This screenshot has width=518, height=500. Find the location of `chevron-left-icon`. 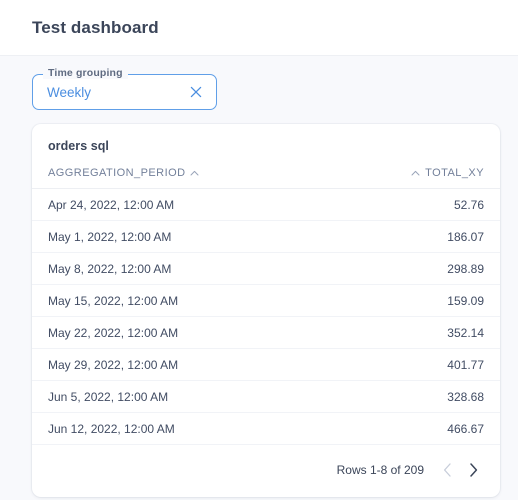

chevron-left-icon is located at coordinates (447, 470).